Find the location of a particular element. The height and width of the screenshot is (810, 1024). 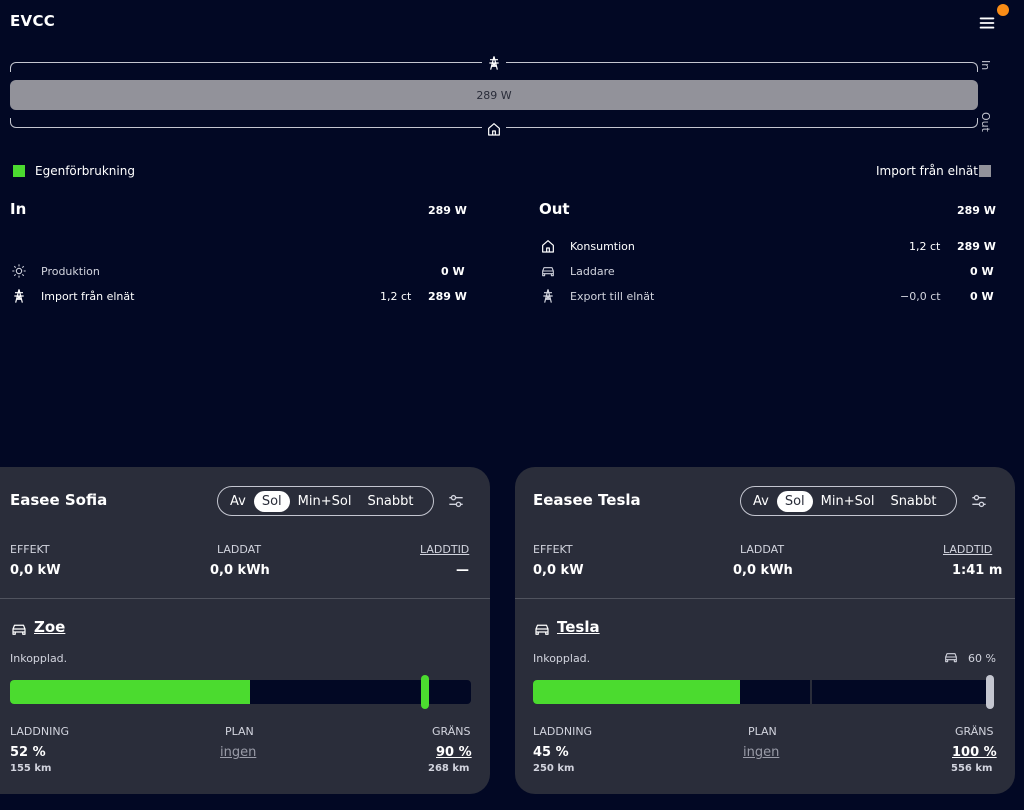

energyflow-out-label: Out is located at coordinates (985, 122).